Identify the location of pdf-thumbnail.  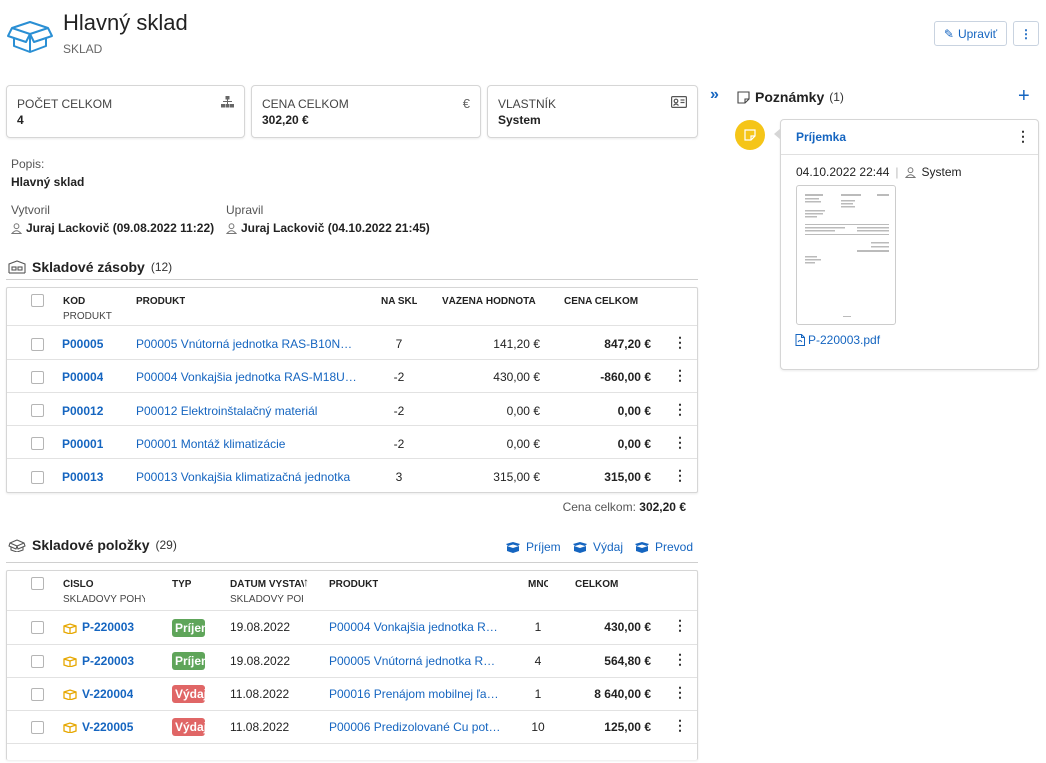
(846, 255).